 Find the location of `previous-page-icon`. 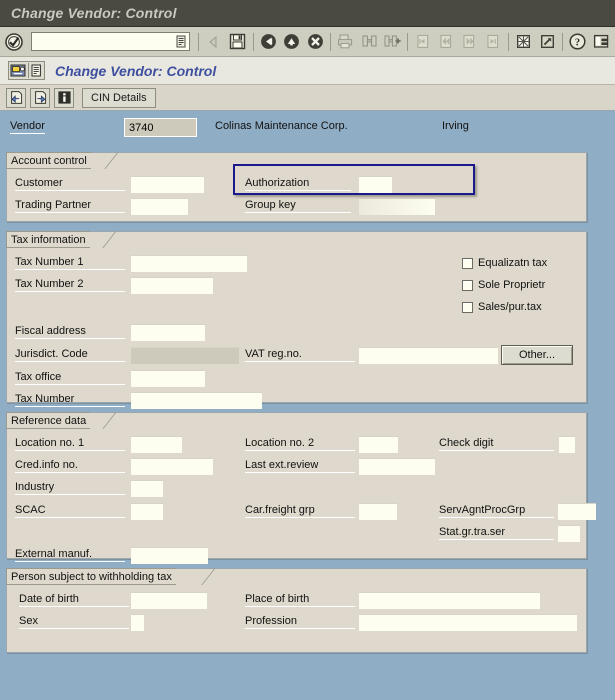

previous-page-icon is located at coordinates (446, 42).